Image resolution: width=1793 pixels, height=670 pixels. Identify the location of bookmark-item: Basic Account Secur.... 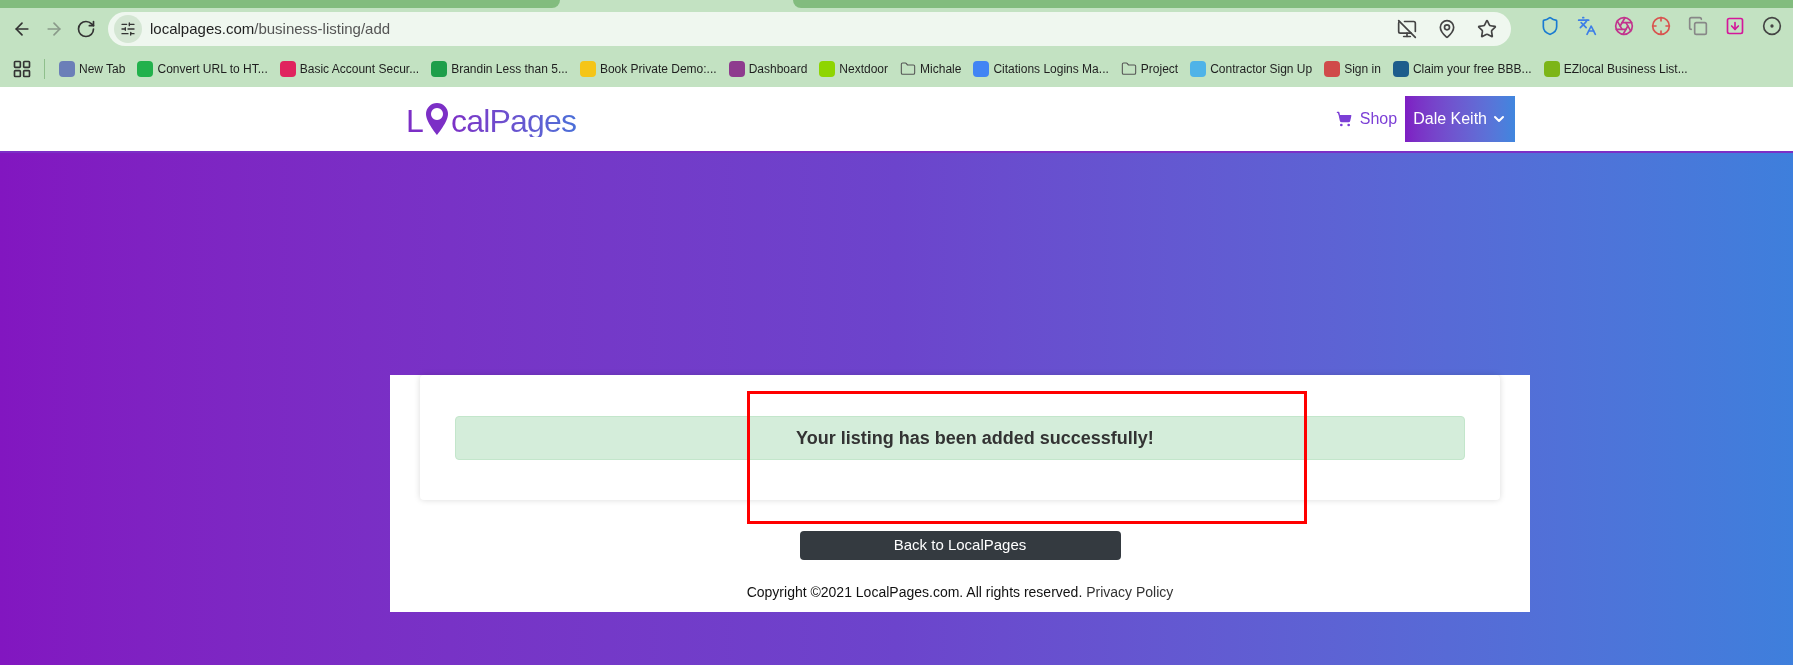
(349, 68).